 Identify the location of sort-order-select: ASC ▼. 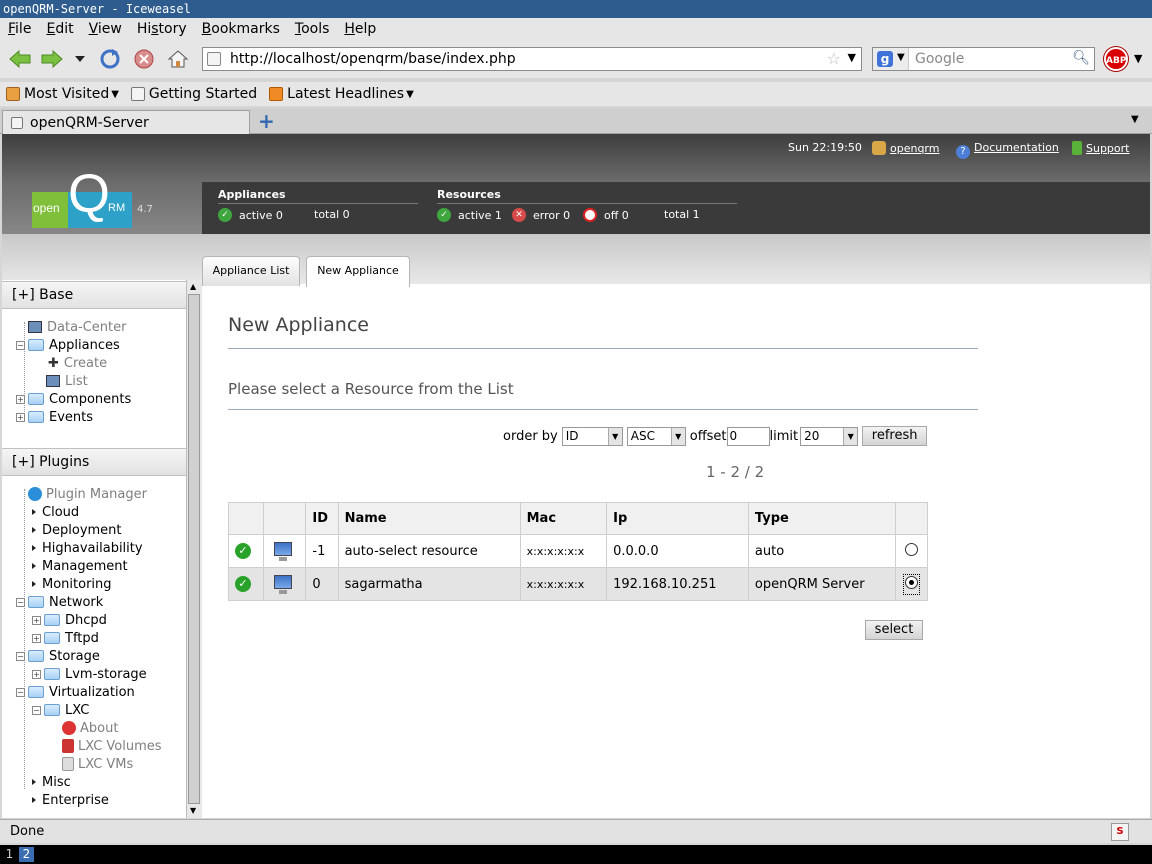
(656, 436).